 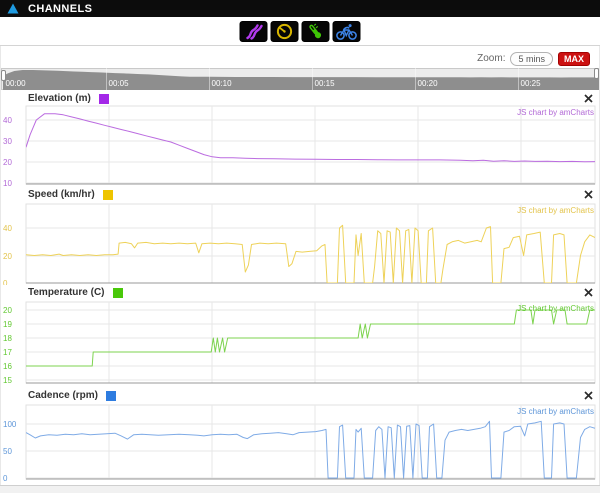 What do you see at coordinates (491, 58) in the screenshot?
I see `zoom-label: Zoom:` at bounding box center [491, 58].